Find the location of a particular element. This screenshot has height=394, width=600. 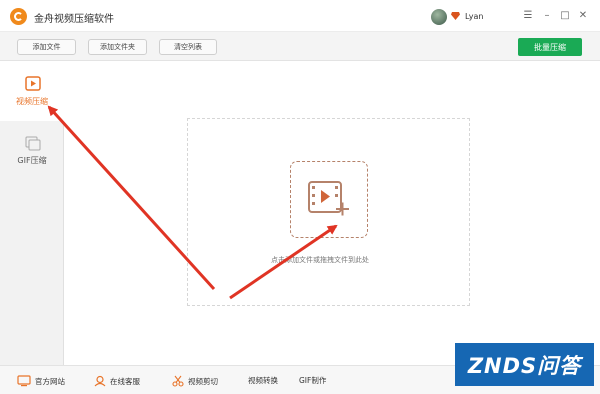

video-convert-label: 视频转换 is located at coordinates (263, 380).